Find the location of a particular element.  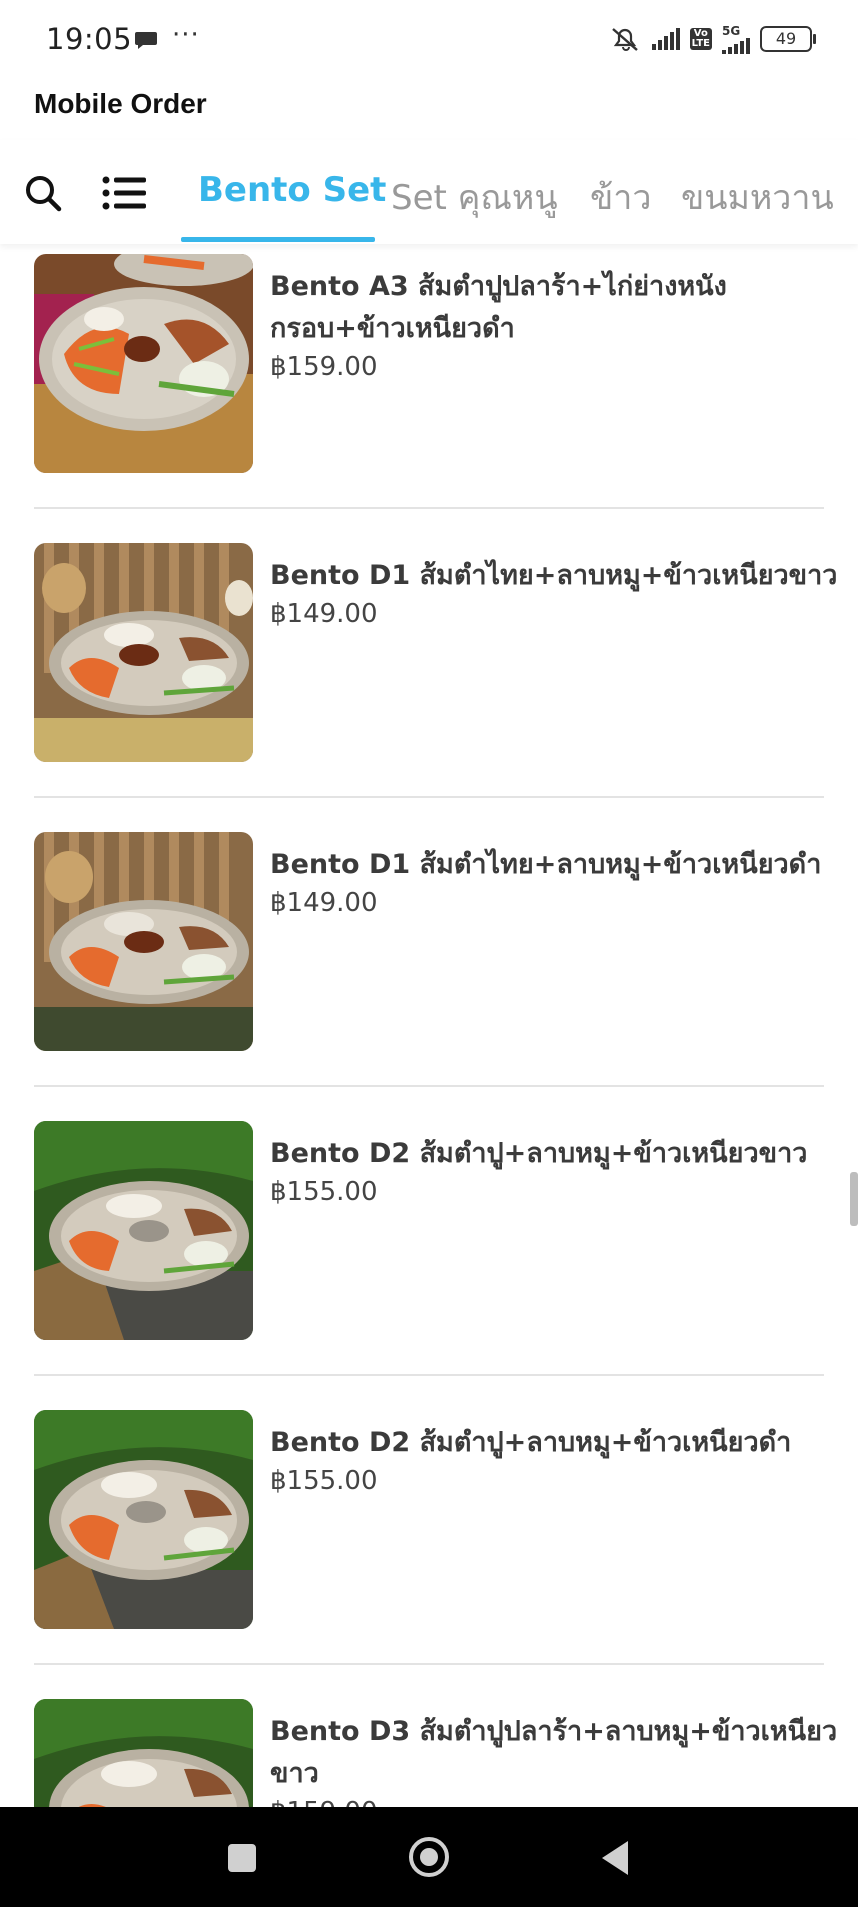

item-name: Bento D1 ส้มตำไทย+ลาบหมู+ข้าวเหนียวดำ is located at coordinates (546, 864).